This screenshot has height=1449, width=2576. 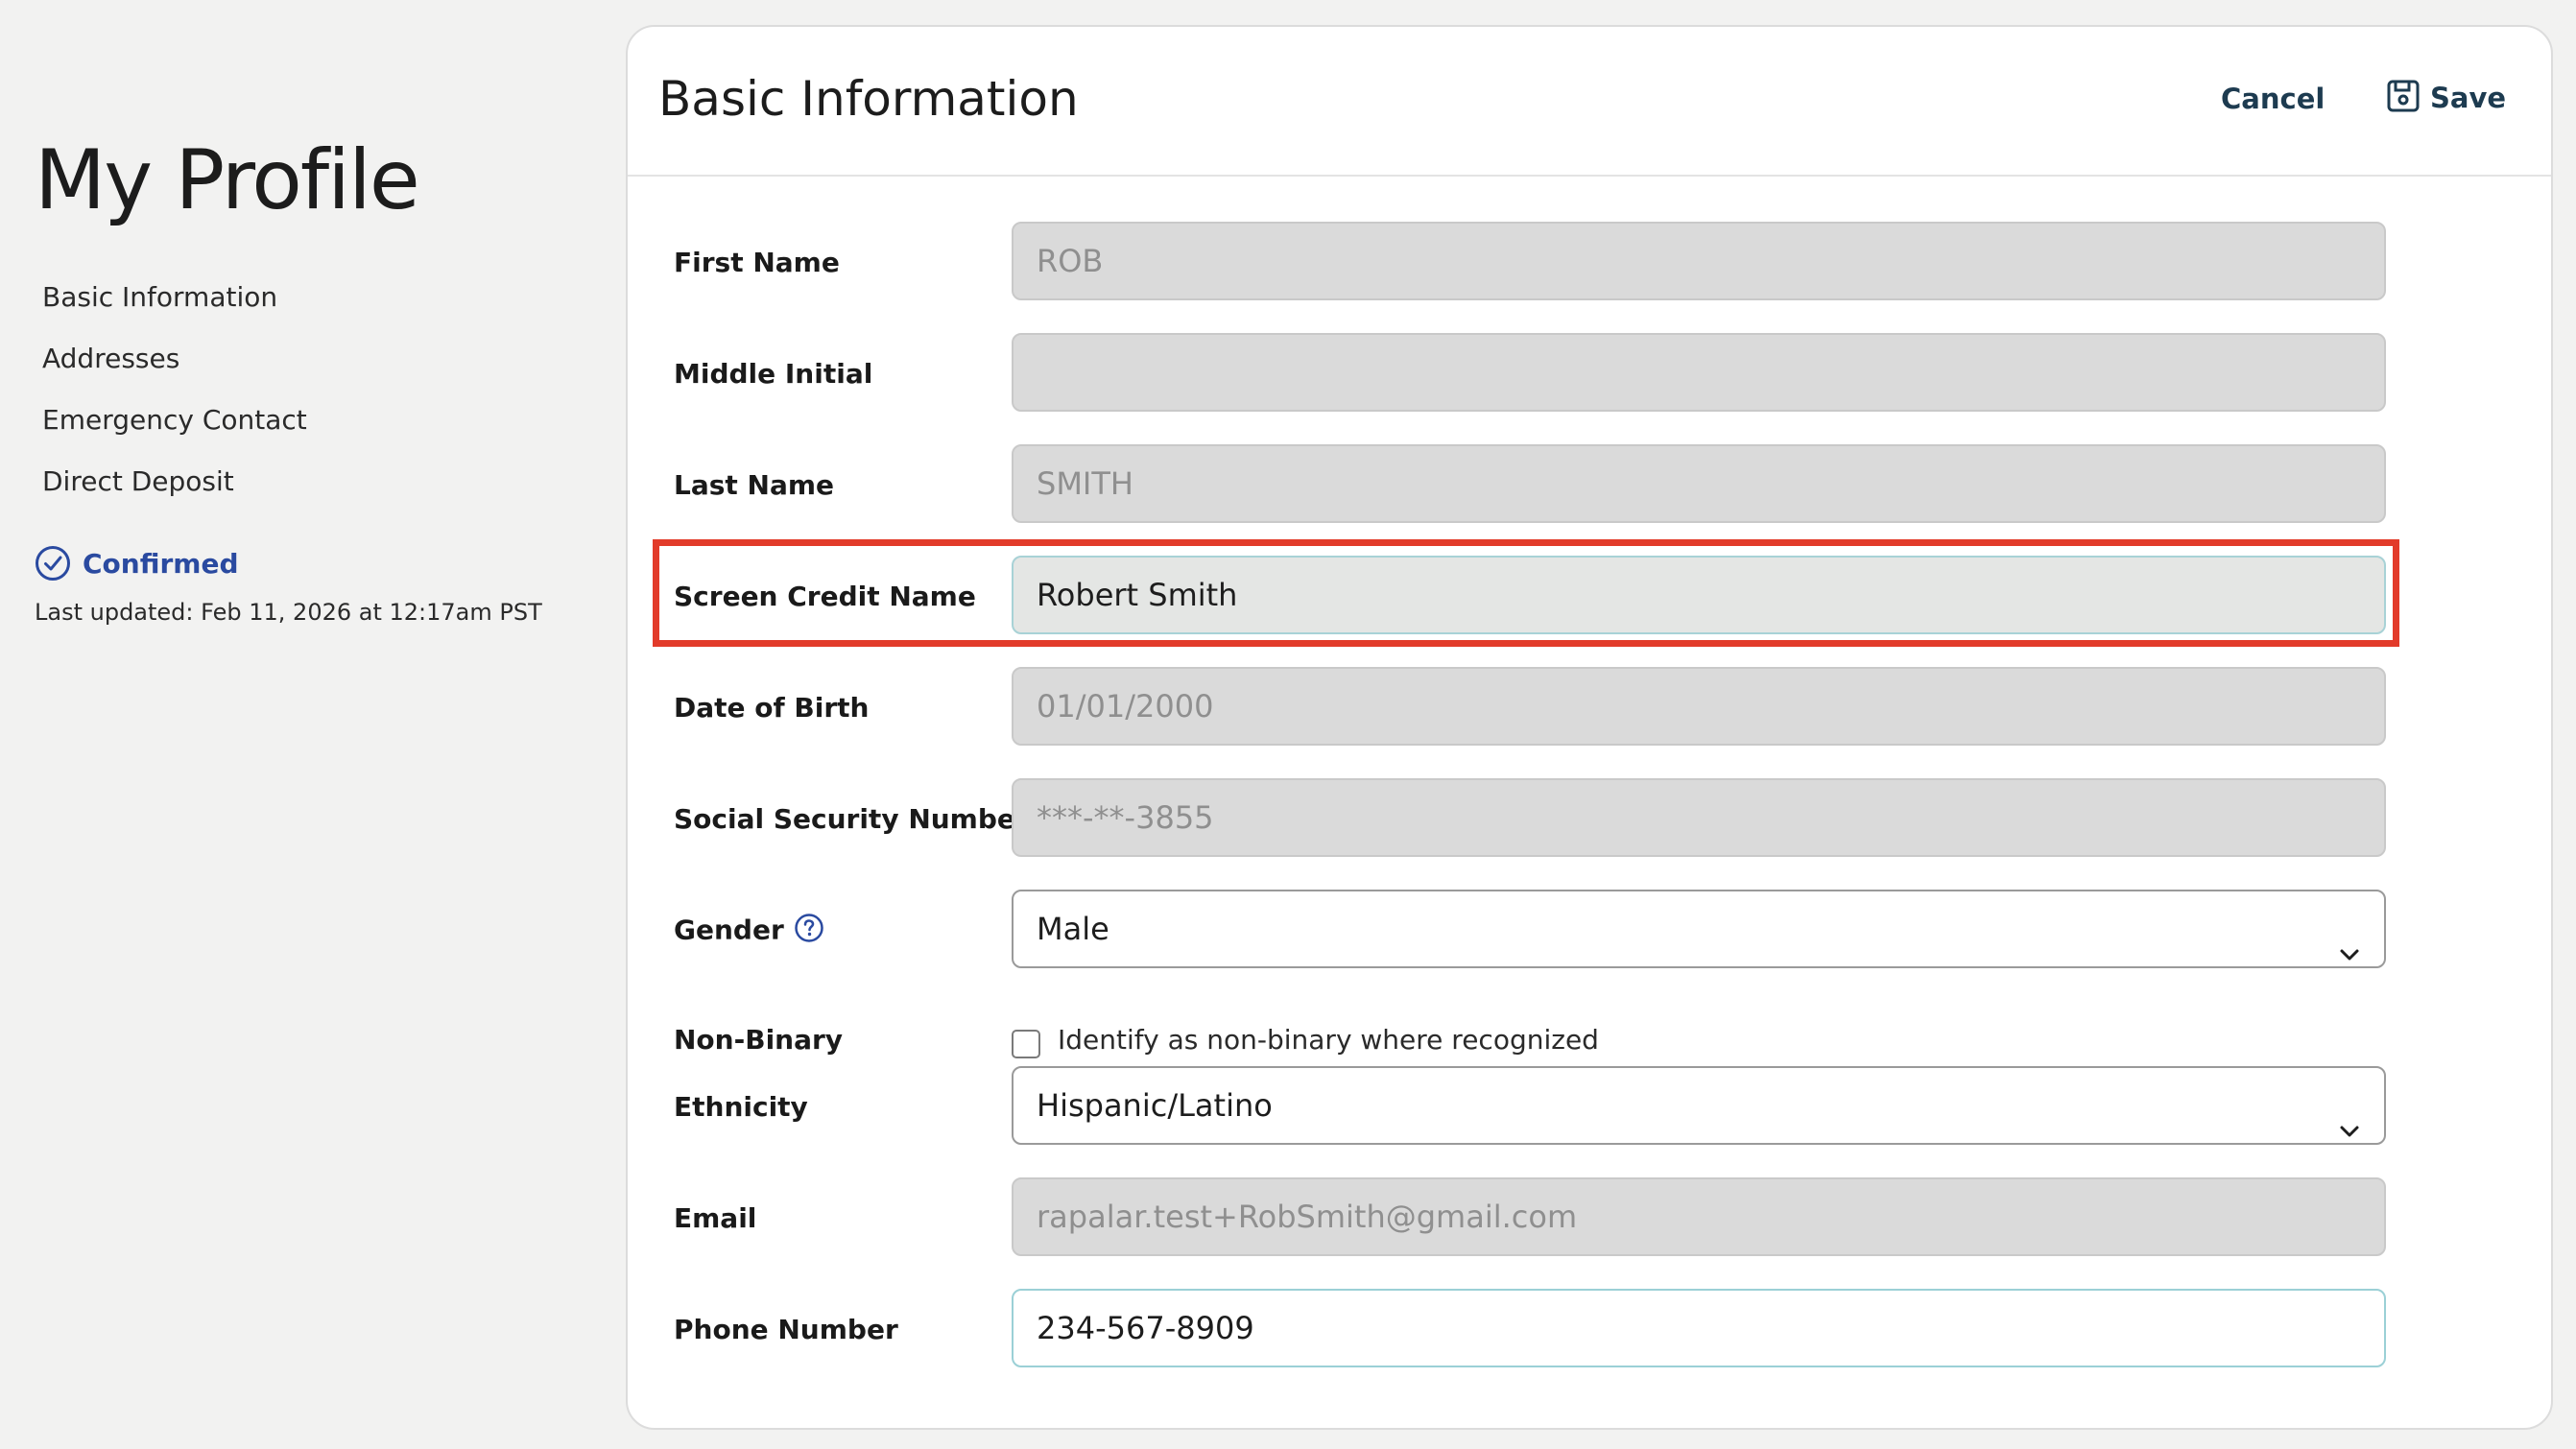 What do you see at coordinates (1699, 707) in the screenshot?
I see `date-of-birth-field: 01/01/2000` at bounding box center [1699, 707].